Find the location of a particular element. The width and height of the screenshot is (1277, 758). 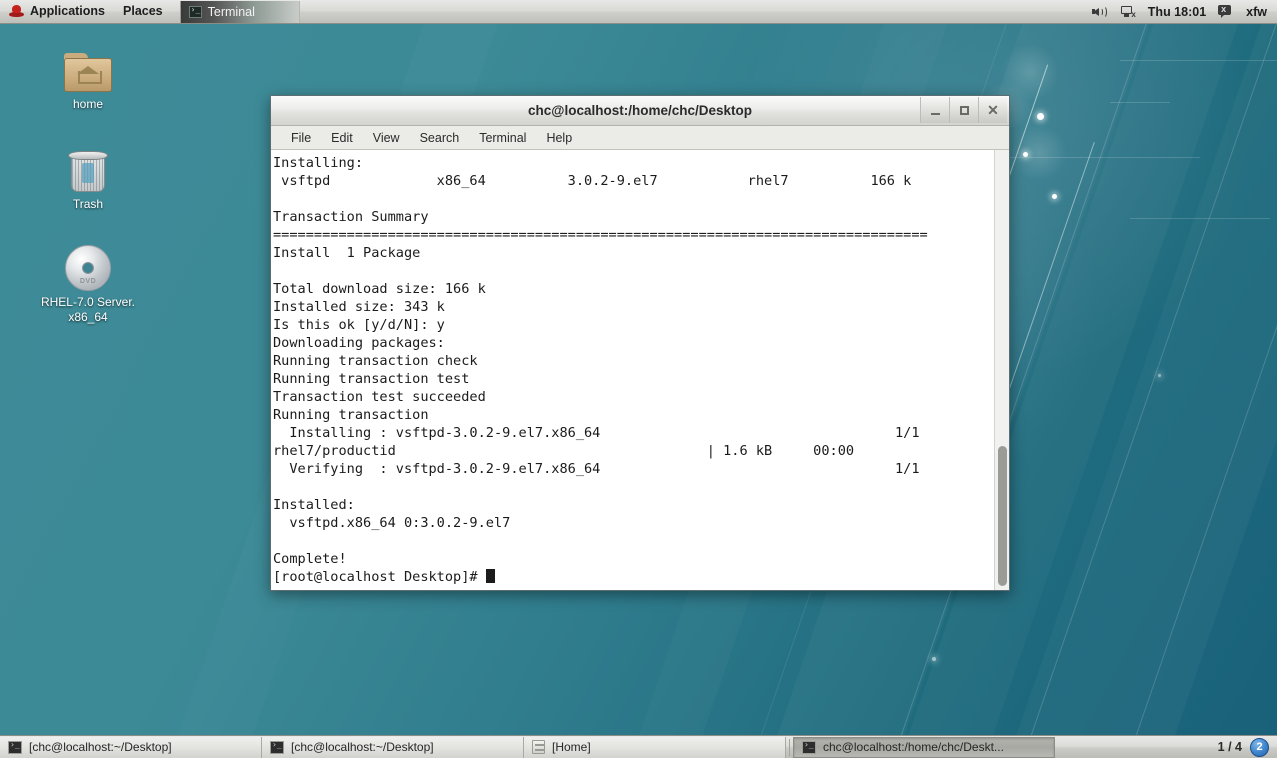

terminal-line: vsftpd x86_64 3.0.2-9.el7 rhel7 166 k is located at coordinates (592, 181).